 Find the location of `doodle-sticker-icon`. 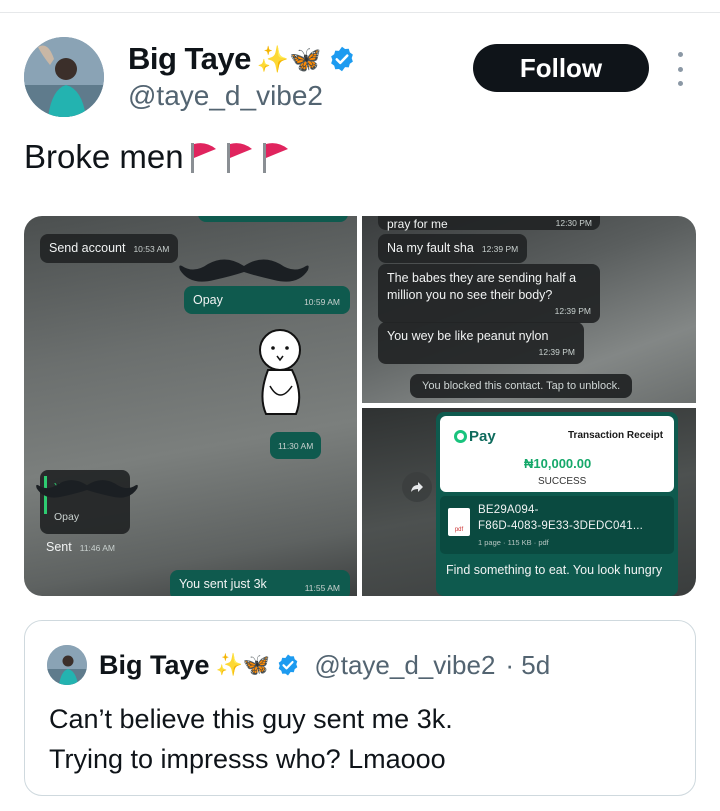

doodle-sticker-icon is located at coordinates (280, 372).